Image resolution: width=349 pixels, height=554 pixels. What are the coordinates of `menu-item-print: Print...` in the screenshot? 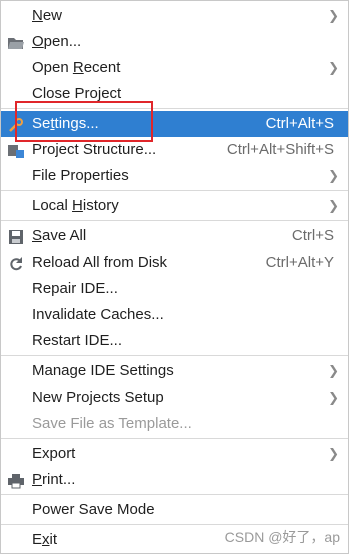 It's located at (174, 480).